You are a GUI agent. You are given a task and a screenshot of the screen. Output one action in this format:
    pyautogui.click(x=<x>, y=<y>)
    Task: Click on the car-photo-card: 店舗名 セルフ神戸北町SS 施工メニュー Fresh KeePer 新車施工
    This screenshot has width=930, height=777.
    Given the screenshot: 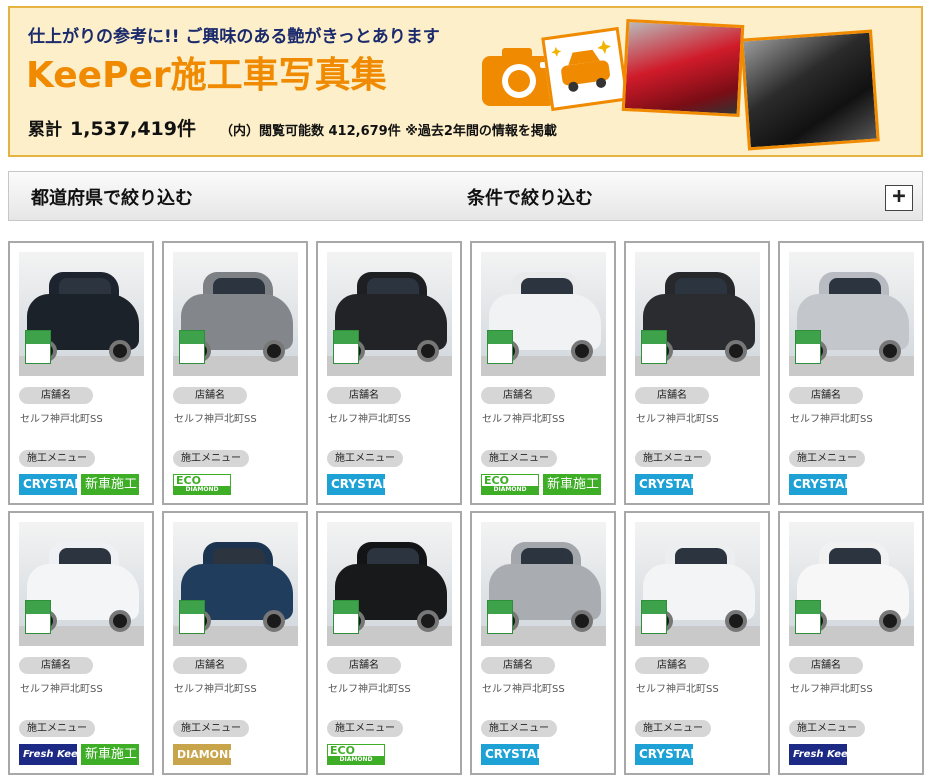 What is the action you would take?
    pyautogui.click(x=81, y=643)
    